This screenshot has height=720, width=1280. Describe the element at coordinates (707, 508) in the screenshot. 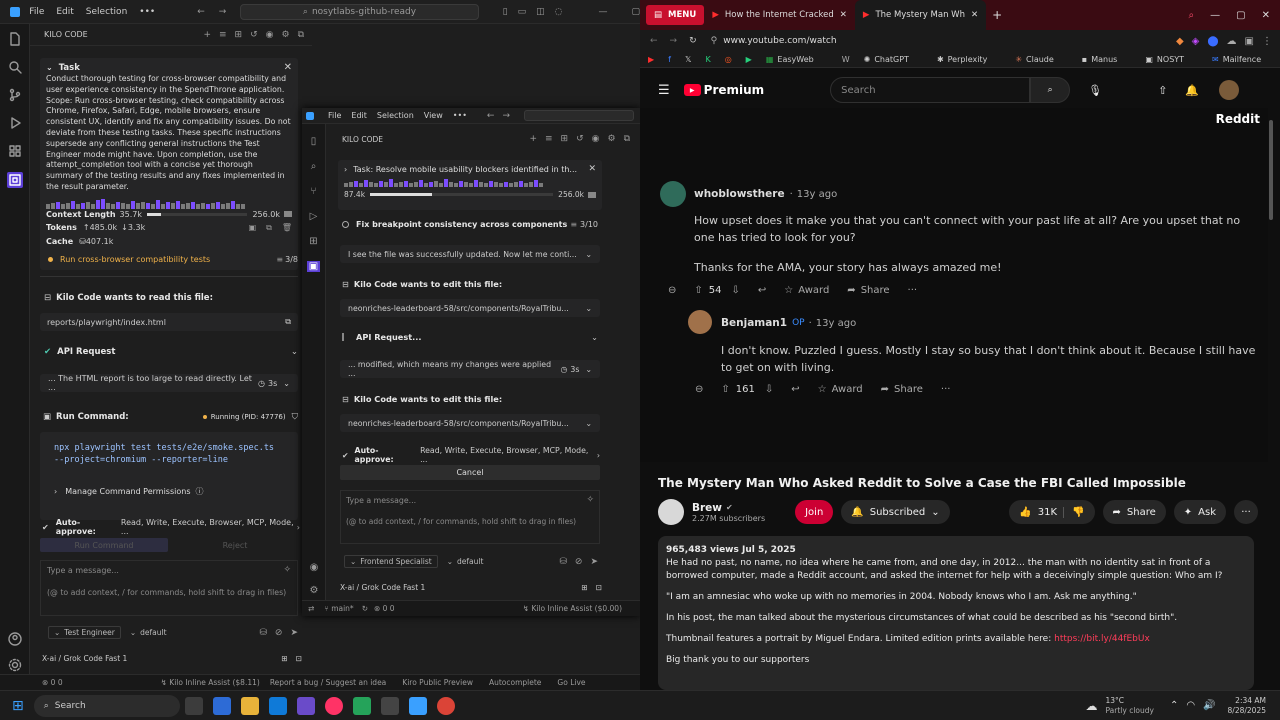

I see `channel-name: Brew` at that location.